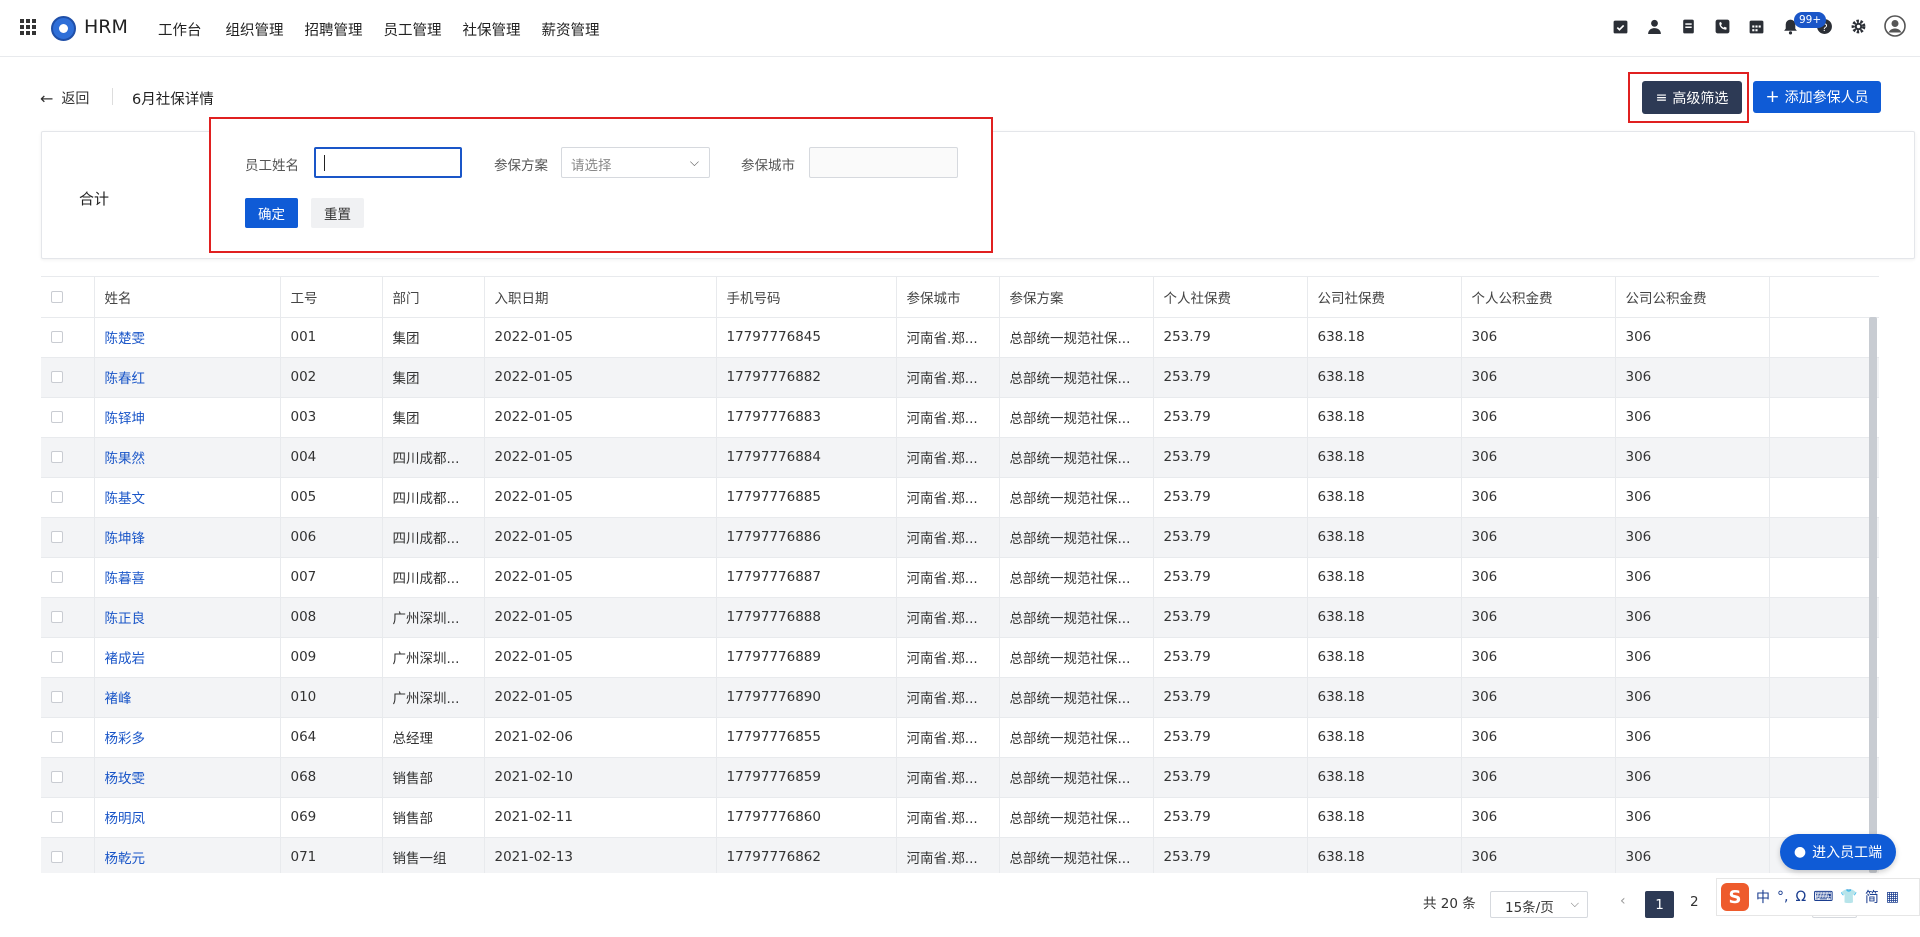  I want to click on prev-page-button: ‹, so click(1623, 901).